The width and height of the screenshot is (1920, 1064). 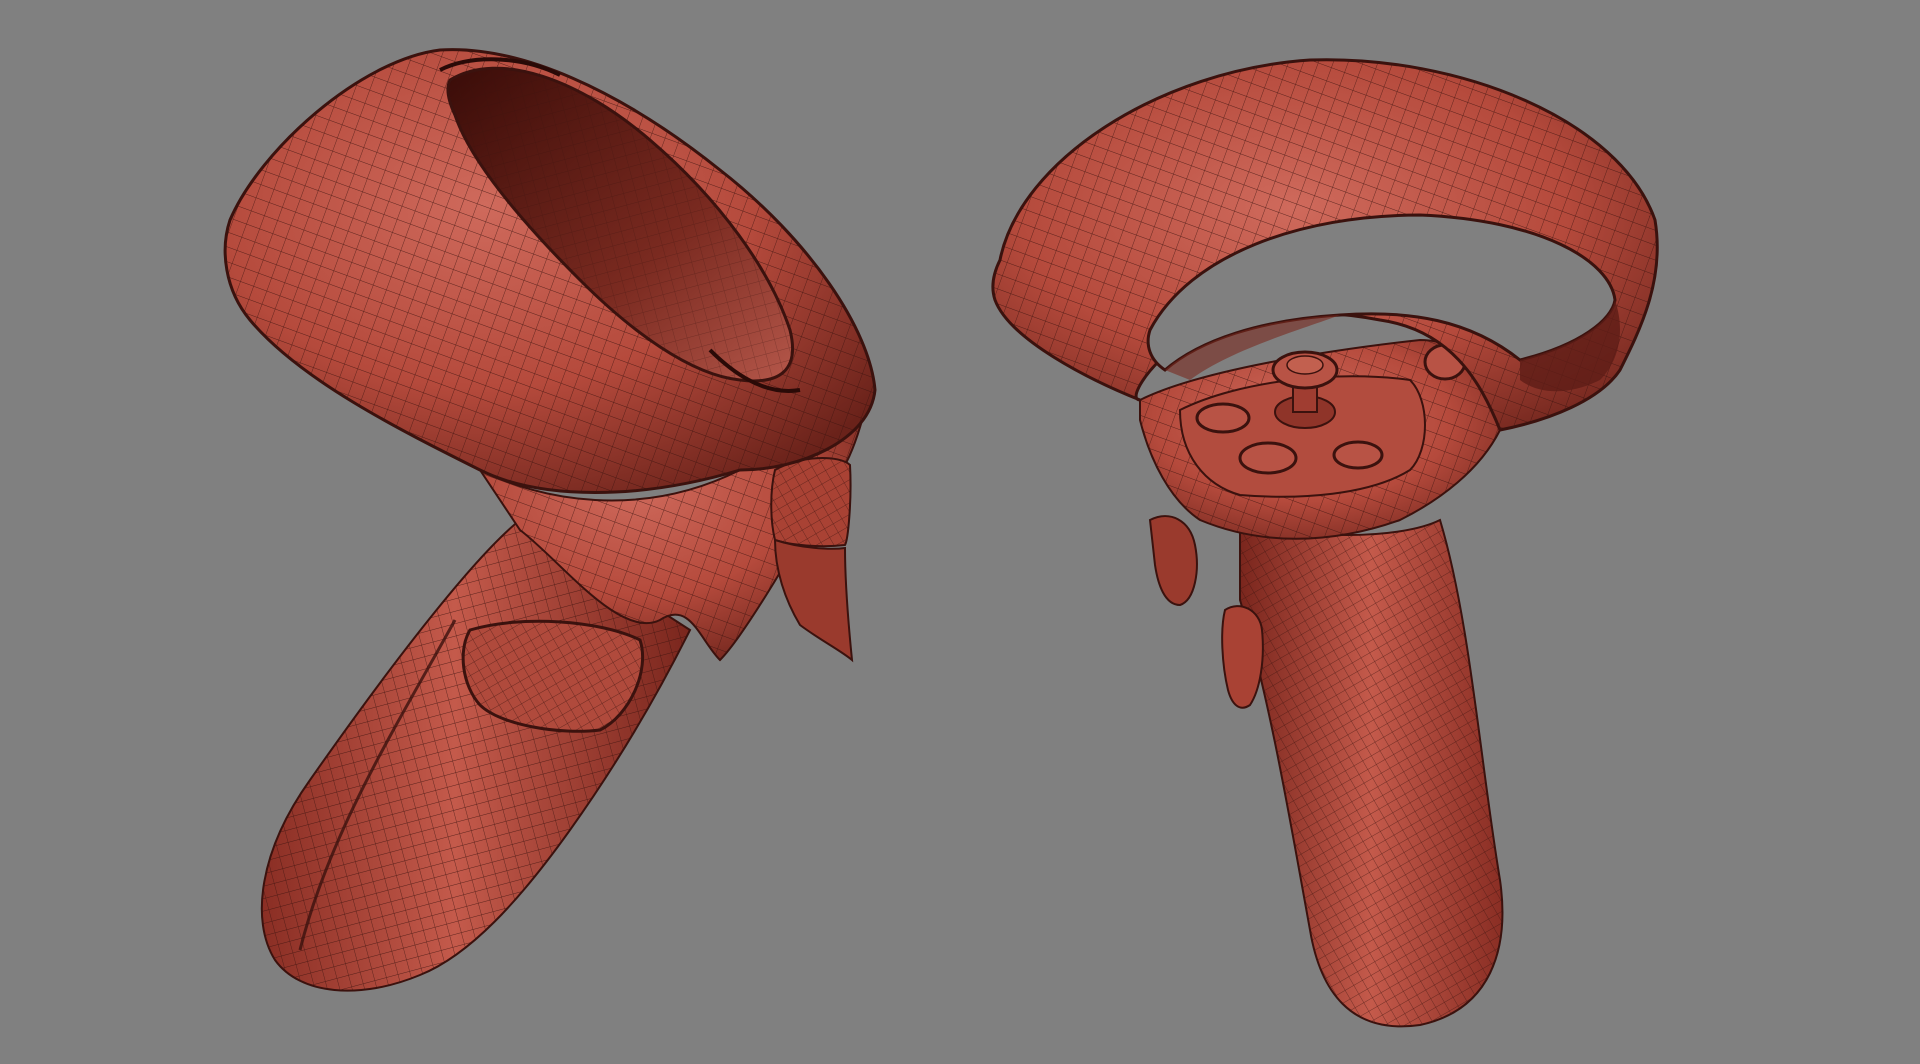 I want to click on right-b-button, so click(x=1358, y=455).